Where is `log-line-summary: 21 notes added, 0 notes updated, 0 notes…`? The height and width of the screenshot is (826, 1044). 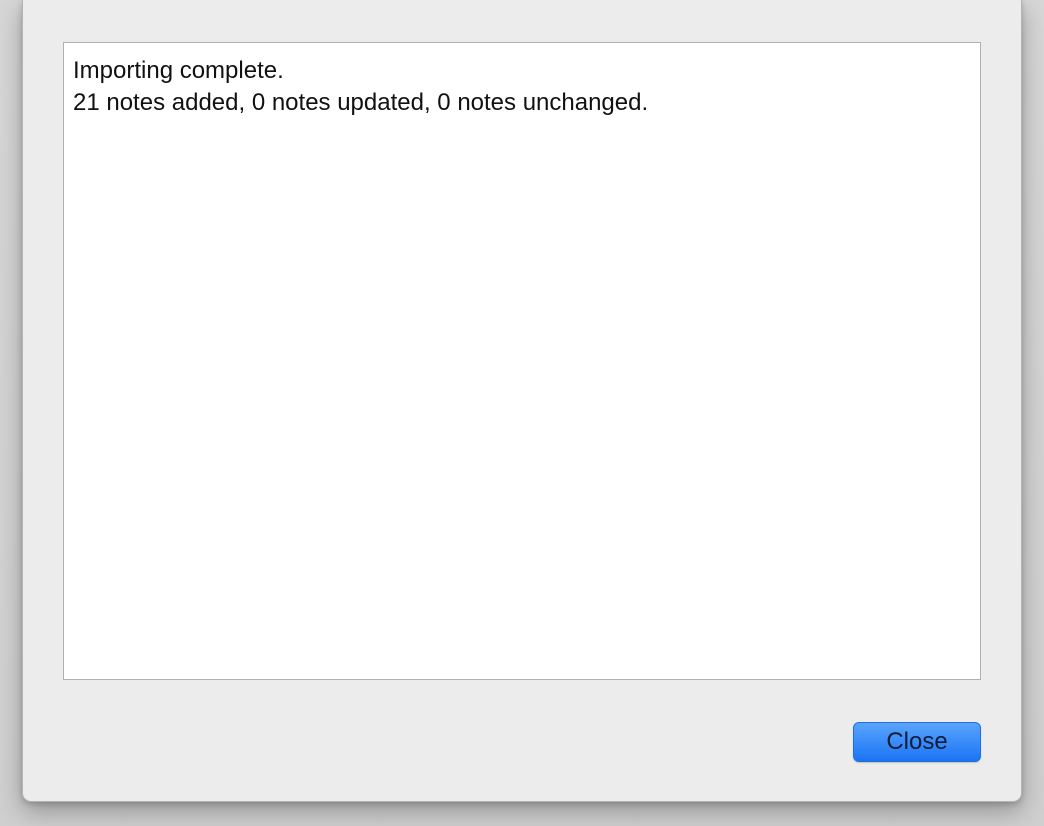
log-line-summary: 21 notes added, 0 notes updated, 0 notes… is located at coordinates (361, 102).